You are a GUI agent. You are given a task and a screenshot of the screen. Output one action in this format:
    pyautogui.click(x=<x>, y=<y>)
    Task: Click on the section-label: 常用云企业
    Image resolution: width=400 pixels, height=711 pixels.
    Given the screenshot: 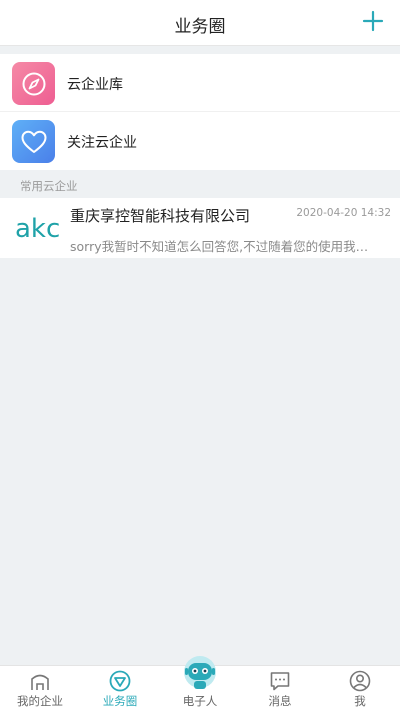 What is the action you would take?
    pyautogui.click(x=49, y=186)
    